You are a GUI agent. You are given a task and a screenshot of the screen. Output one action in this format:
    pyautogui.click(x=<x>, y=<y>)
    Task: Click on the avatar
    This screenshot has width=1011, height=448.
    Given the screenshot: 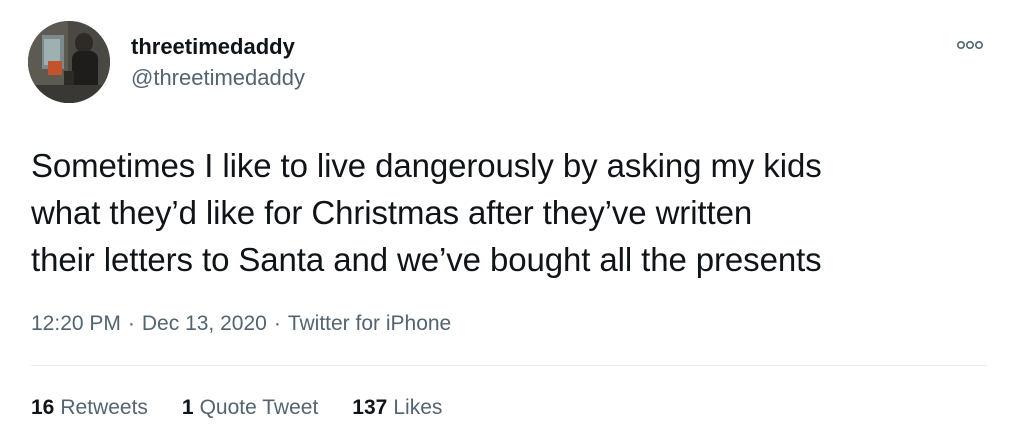 What is the action you would take?
    pyautogui.click(x=69, y=62)
    